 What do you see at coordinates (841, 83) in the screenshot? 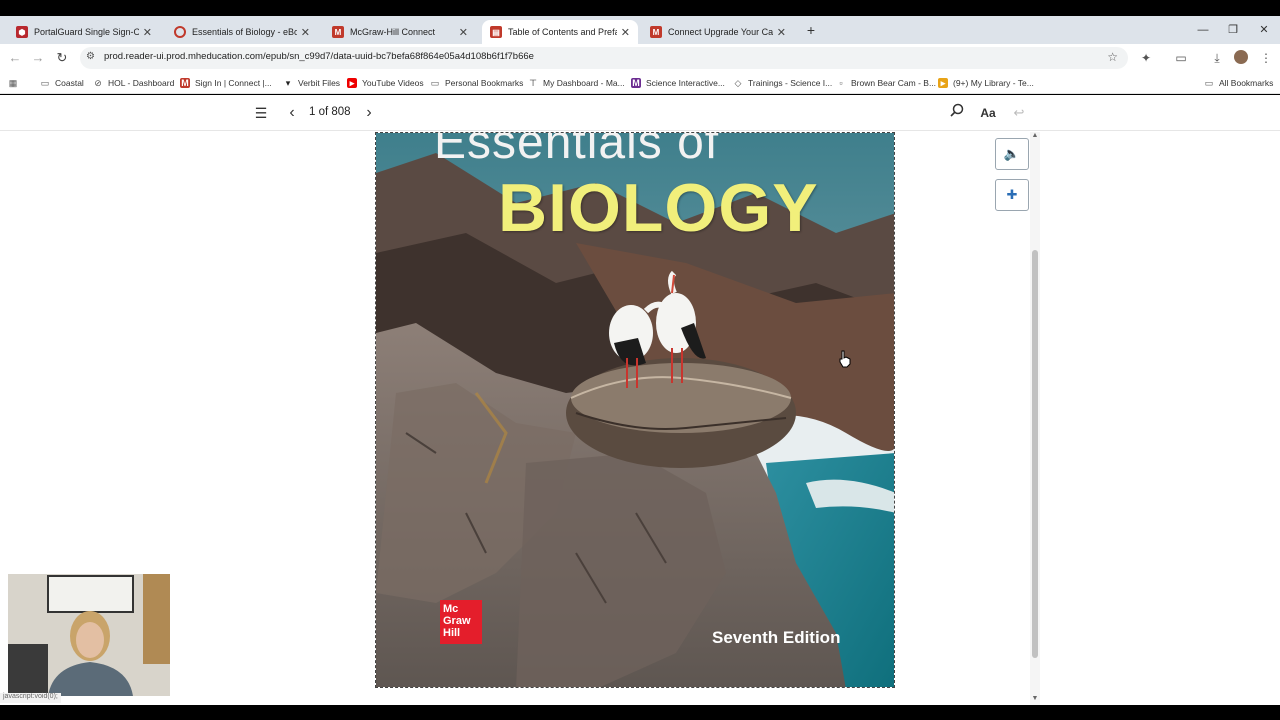
I see `page-icon: ▫` at bounding box center [841, 83].